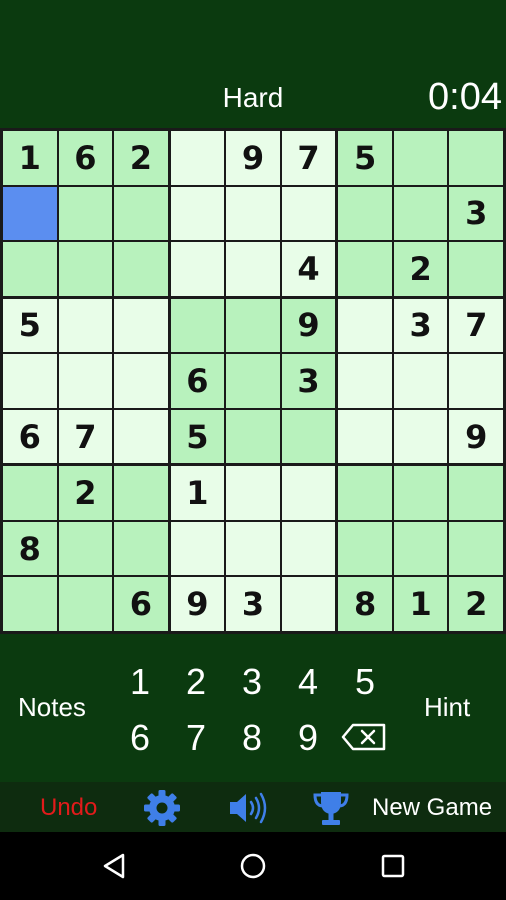  What do you see at coordinates (141, 381) in the screenshot?
I see `board-cell-r5-c3` at bounding box center [141, 381].